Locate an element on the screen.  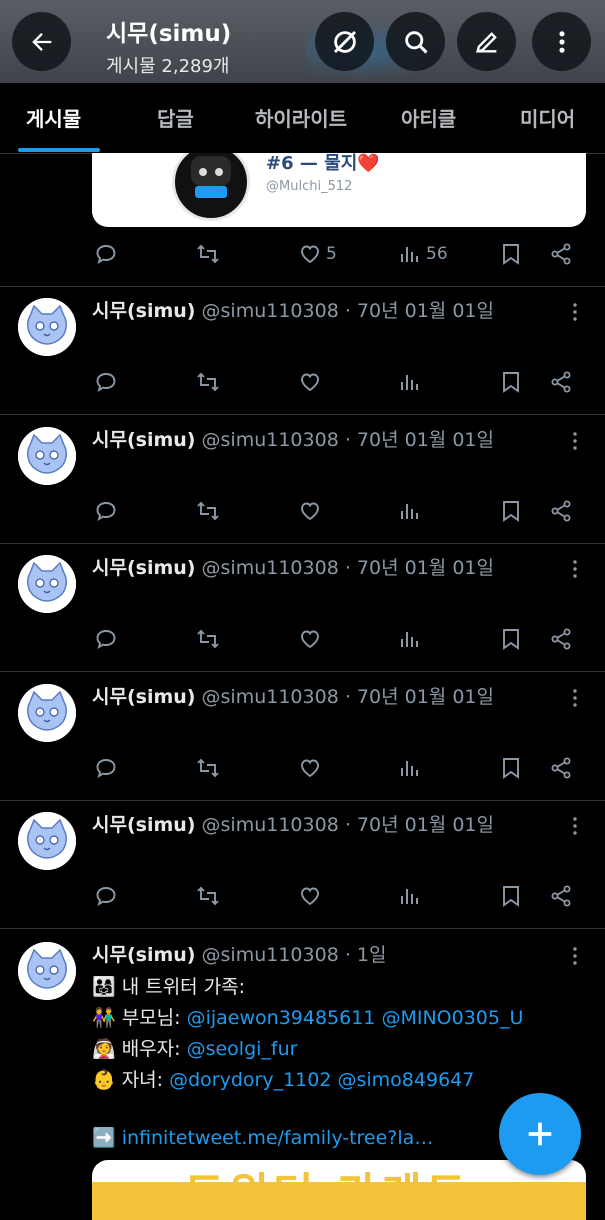
edit-button is located at coordinates (486, 41).